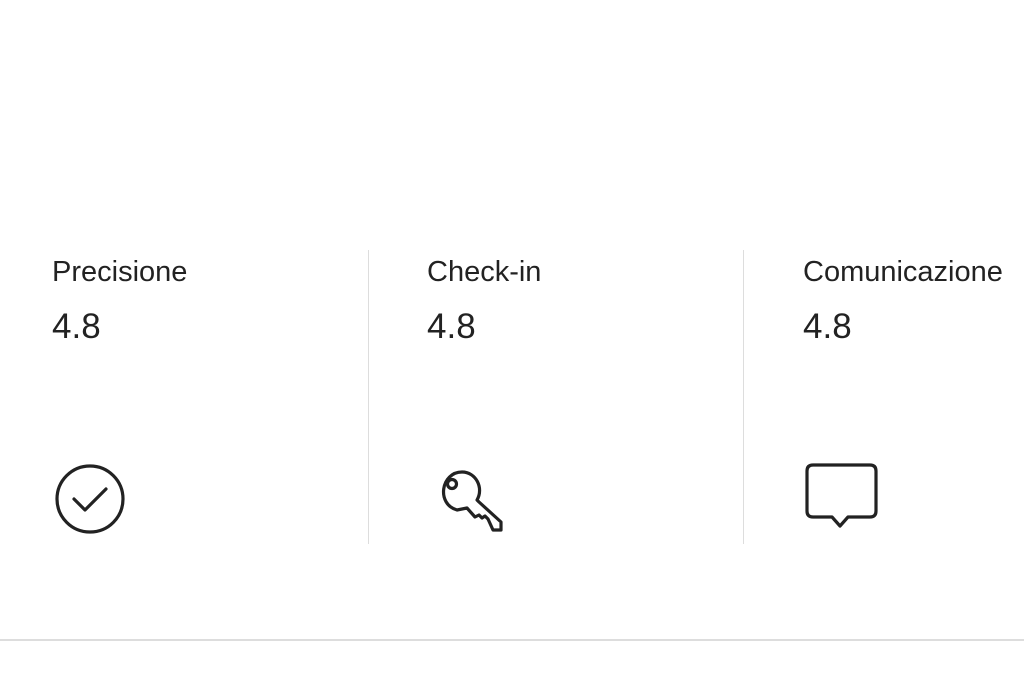  I want to click on chat-bubble-icon, so click(841, 498).